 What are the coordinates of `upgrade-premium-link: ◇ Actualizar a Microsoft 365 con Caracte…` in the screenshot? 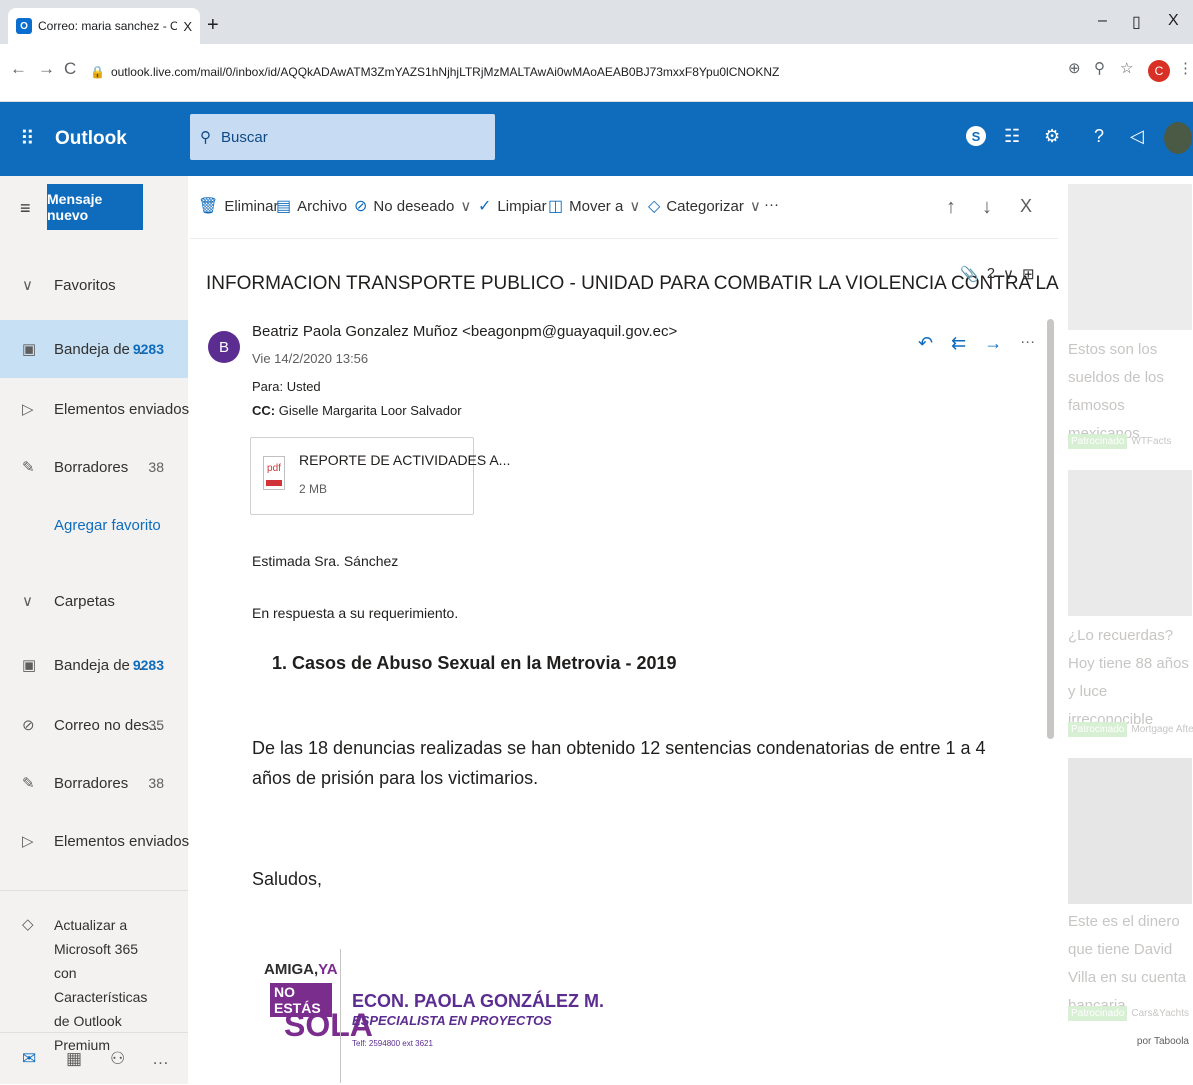 It's located at (94, 971).